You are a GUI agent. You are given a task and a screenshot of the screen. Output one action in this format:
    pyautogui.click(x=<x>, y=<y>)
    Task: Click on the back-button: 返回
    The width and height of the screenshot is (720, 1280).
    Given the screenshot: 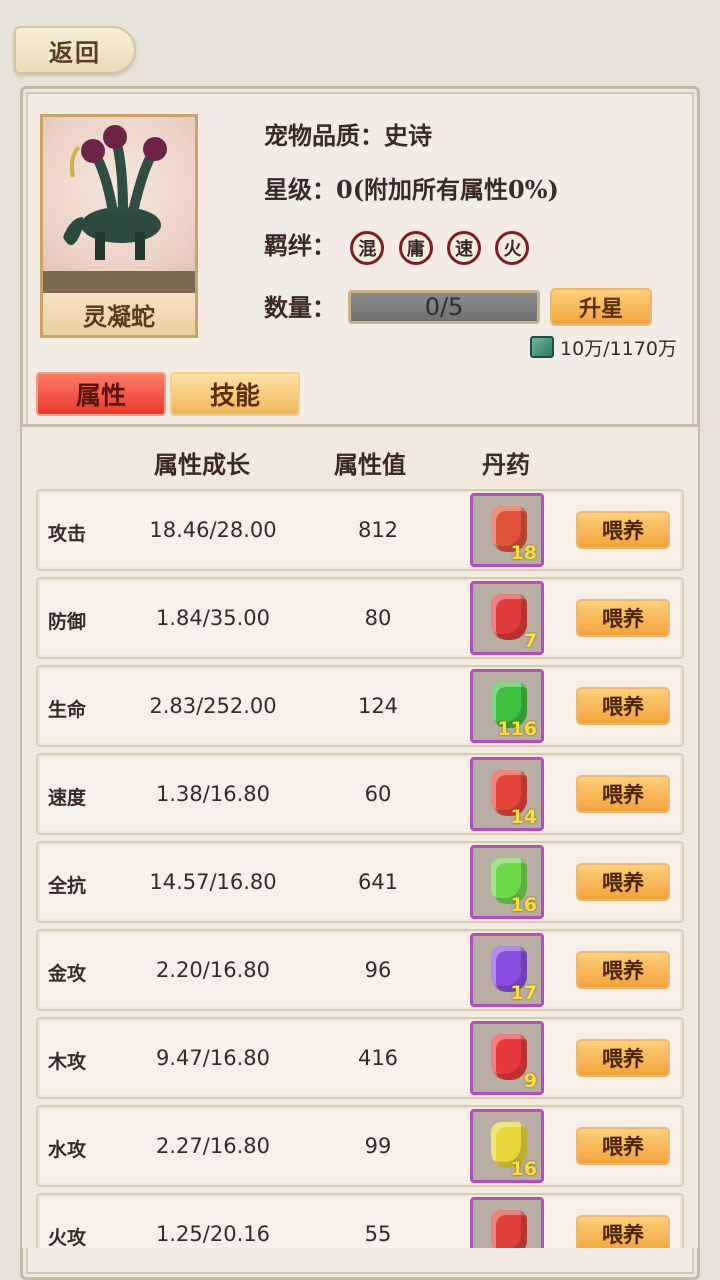 What is the action you would take?
    pyautogui.click(x=75, y=50)
    